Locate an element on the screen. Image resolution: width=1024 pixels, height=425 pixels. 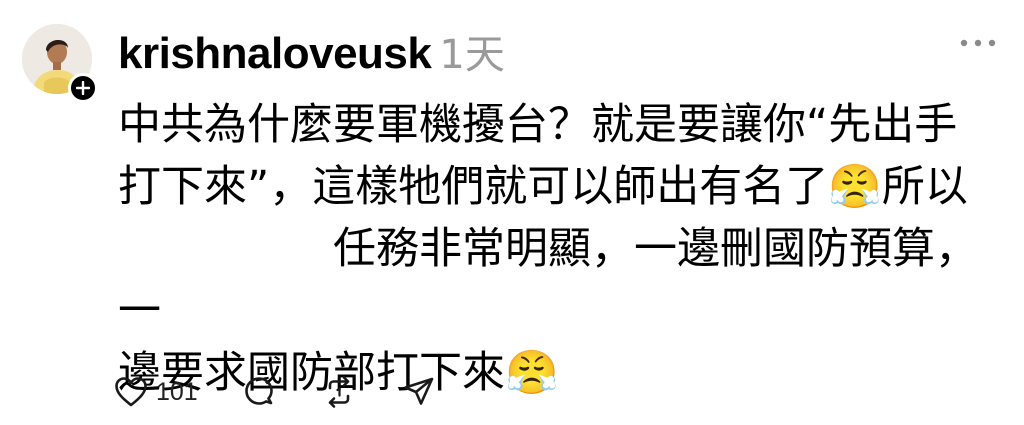
like-count: 101 is located at coordinates (177, 391).